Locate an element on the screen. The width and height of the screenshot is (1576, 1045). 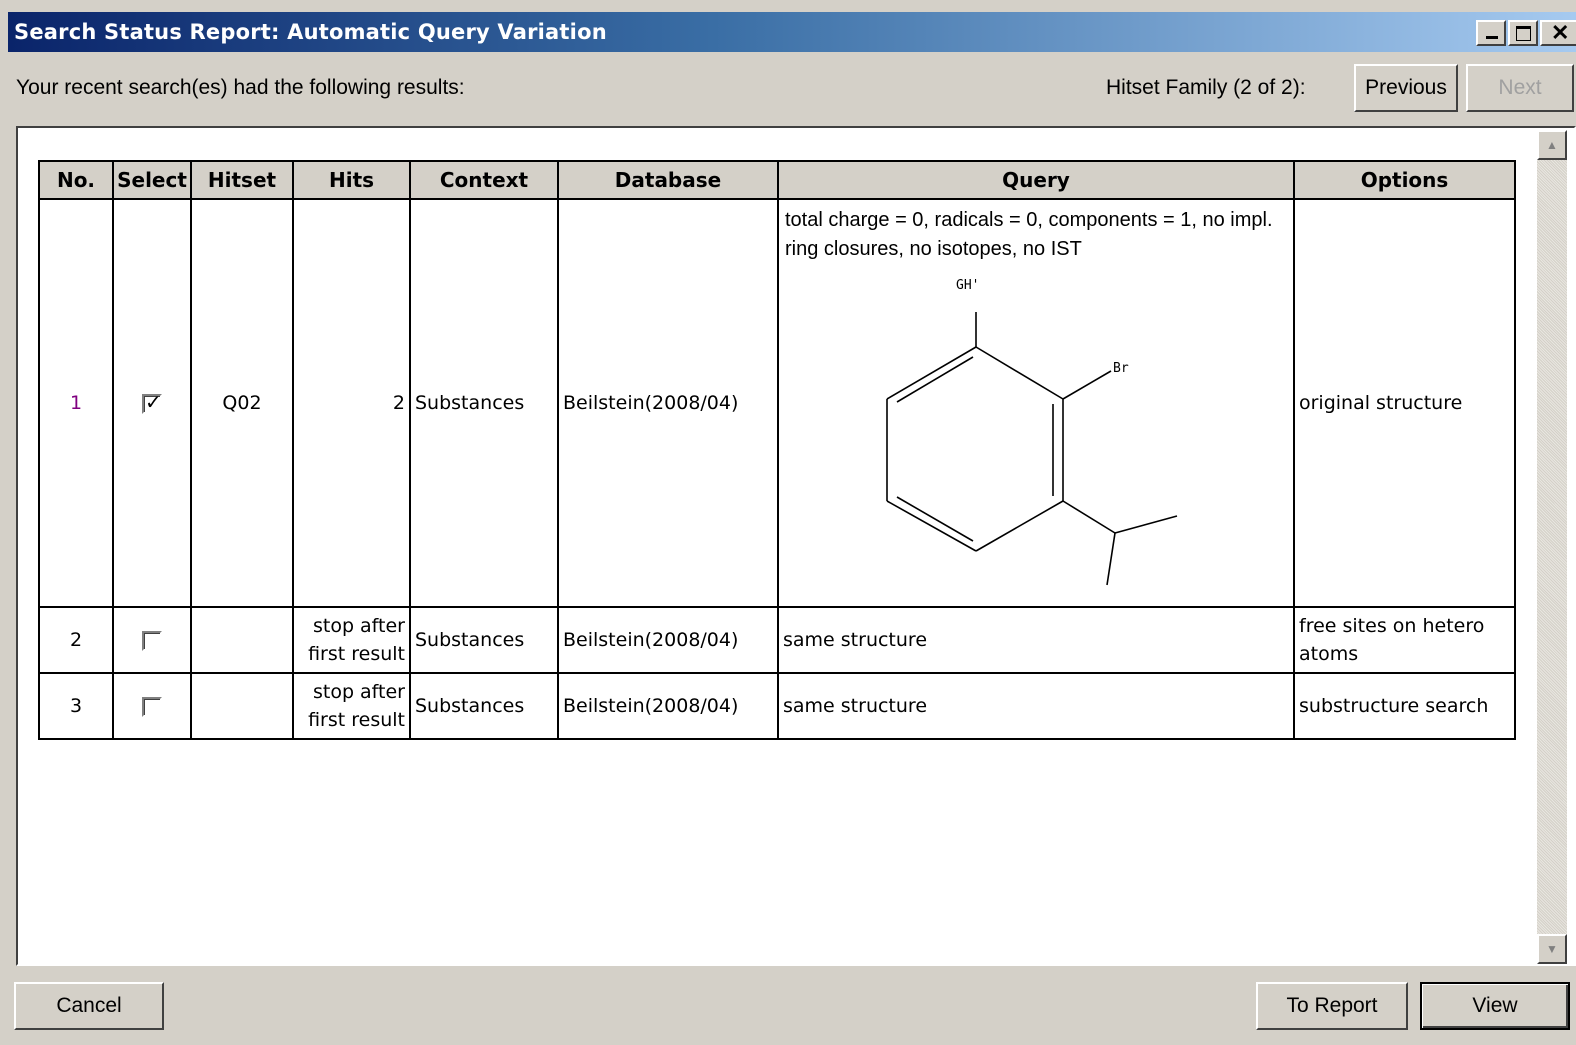
hitset-family-label: Hitset Family (2 of 2): is located at coordinates (1206, 87).